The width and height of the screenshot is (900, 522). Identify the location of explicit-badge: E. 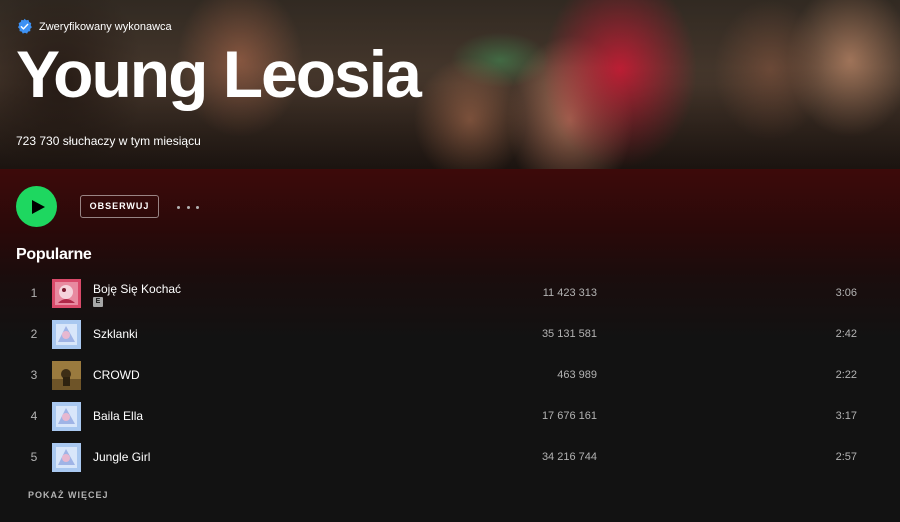
(98, 302).